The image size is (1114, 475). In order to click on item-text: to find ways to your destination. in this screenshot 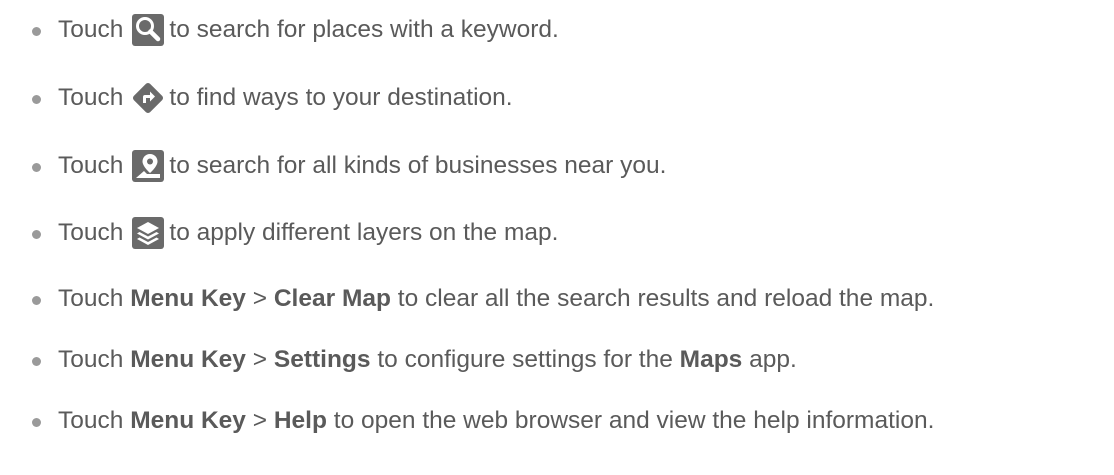, I will do `click(341, 97)`.